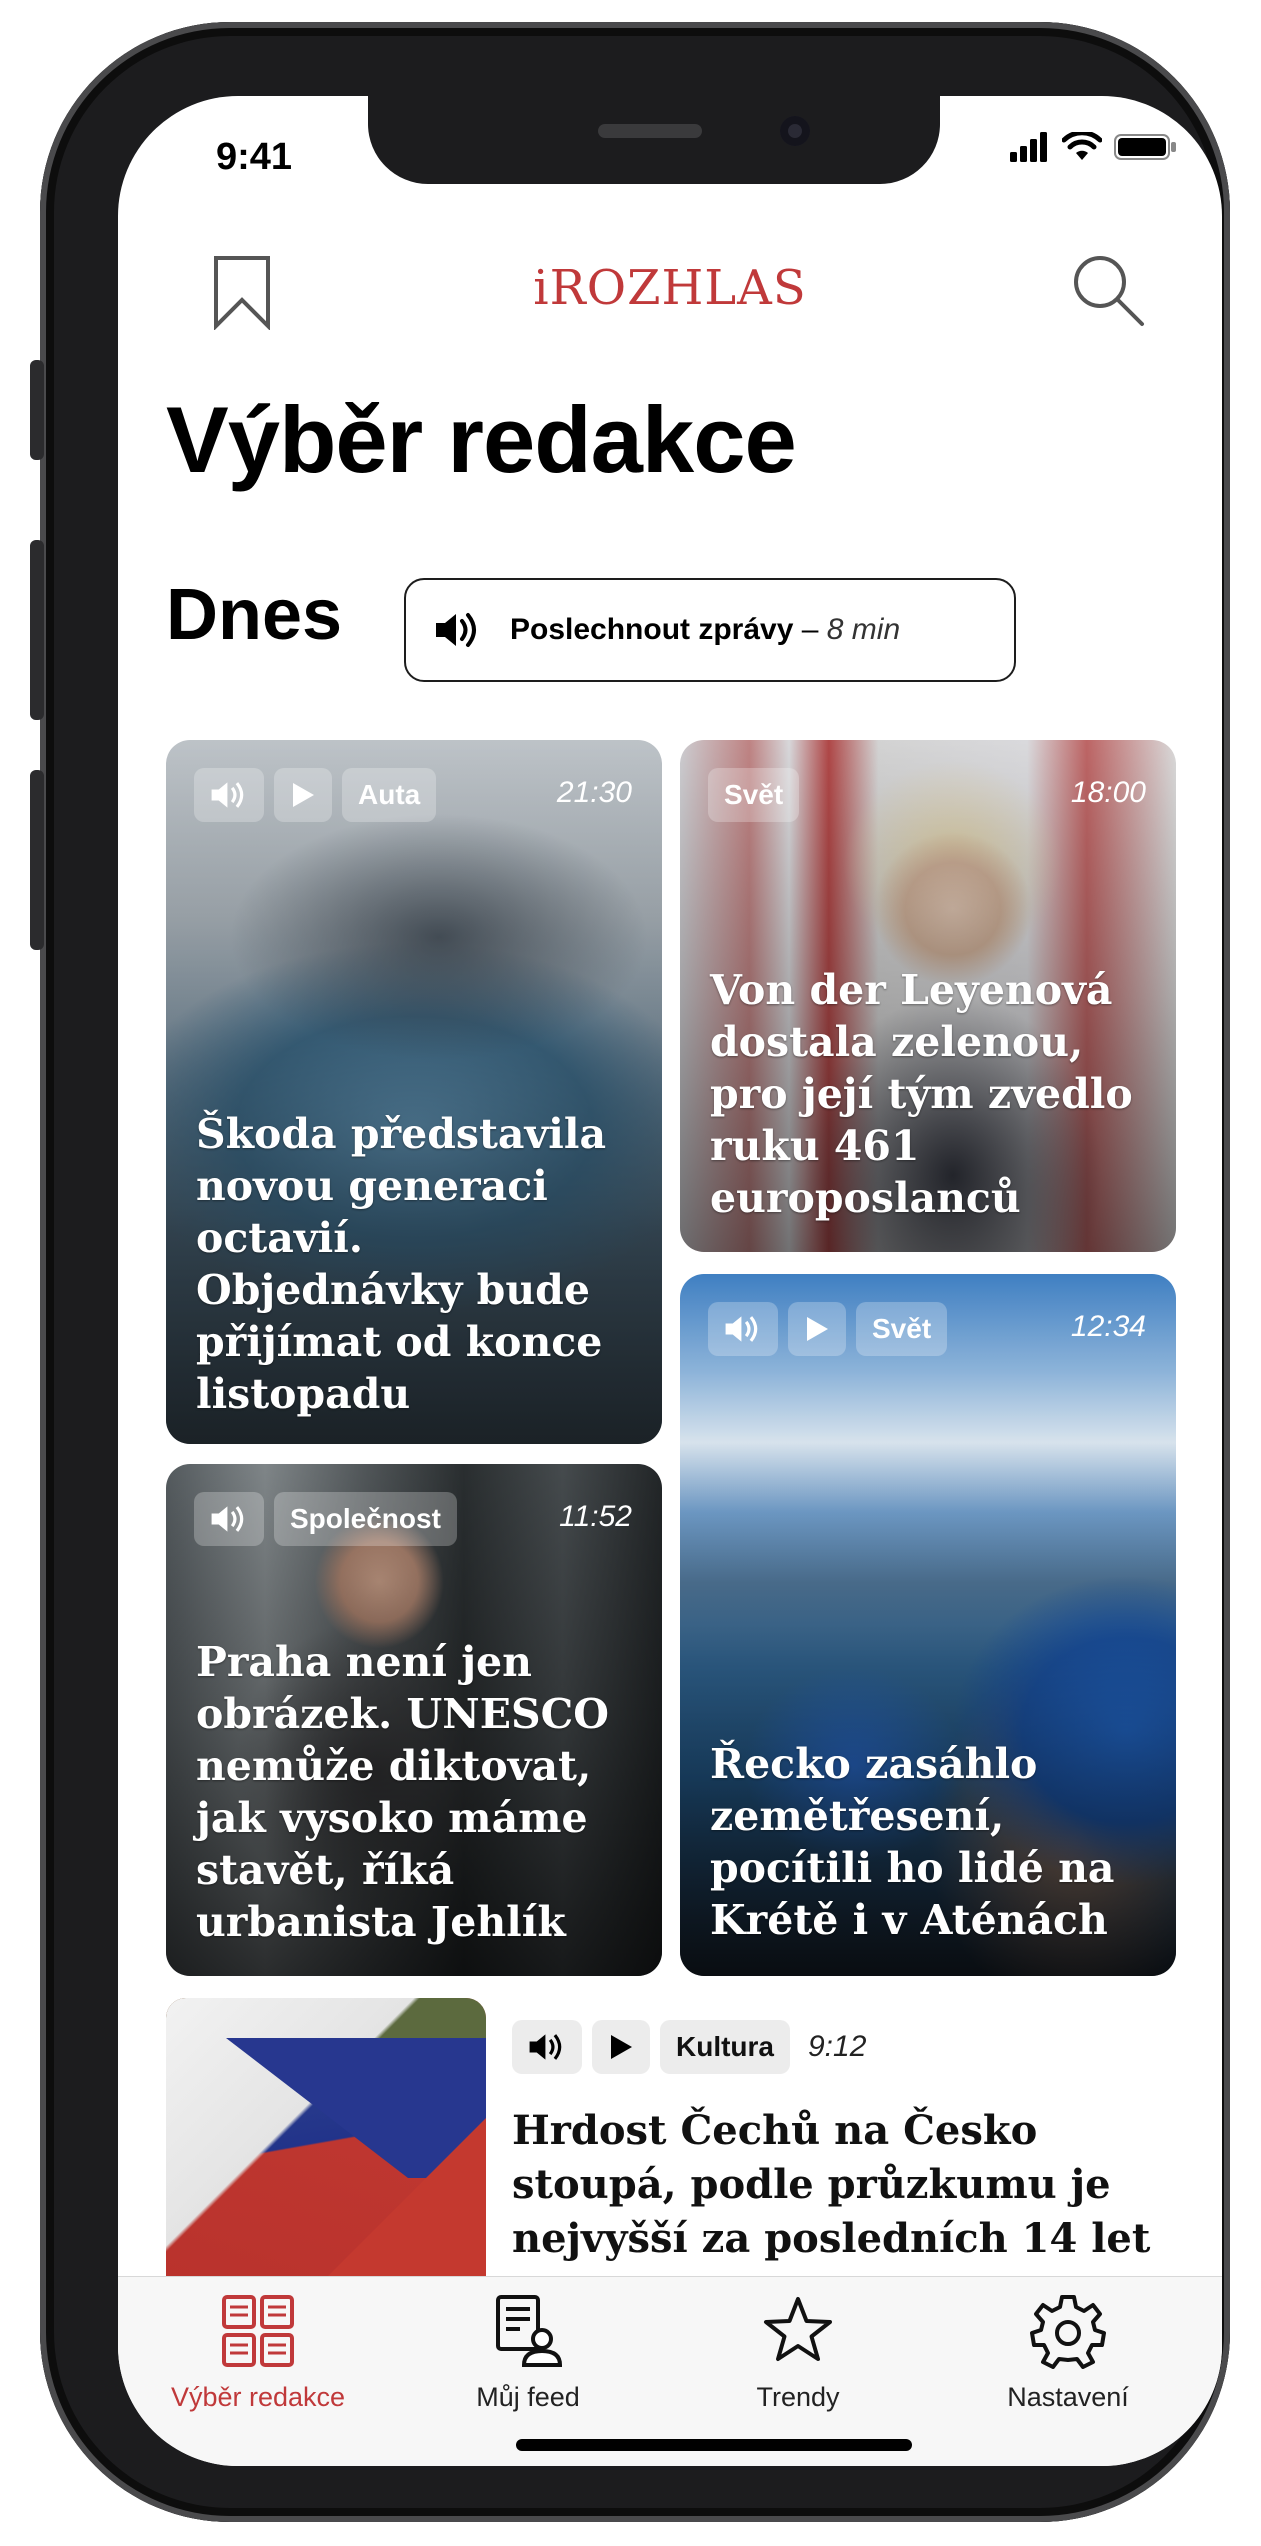  What do you see at coordinates (1082, 146) in the screenshot?
I see `wifi-icon` at bounding box center [1082, 146].